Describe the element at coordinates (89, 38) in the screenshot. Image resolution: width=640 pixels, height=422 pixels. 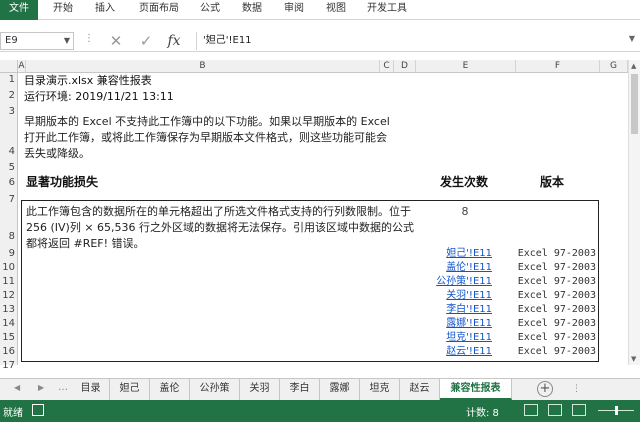
I see `more-icon: ⋮` at that location.